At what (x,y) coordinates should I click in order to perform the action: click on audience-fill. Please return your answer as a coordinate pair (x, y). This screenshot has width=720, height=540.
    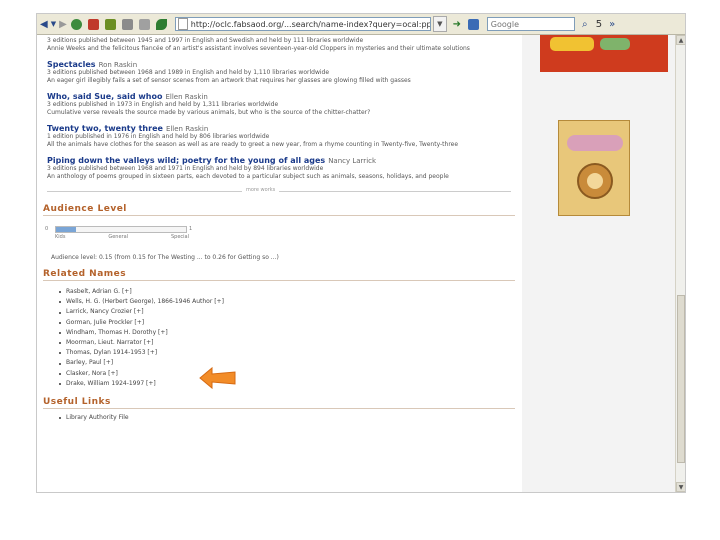
    Looking at the image, I should click on (66, 229).